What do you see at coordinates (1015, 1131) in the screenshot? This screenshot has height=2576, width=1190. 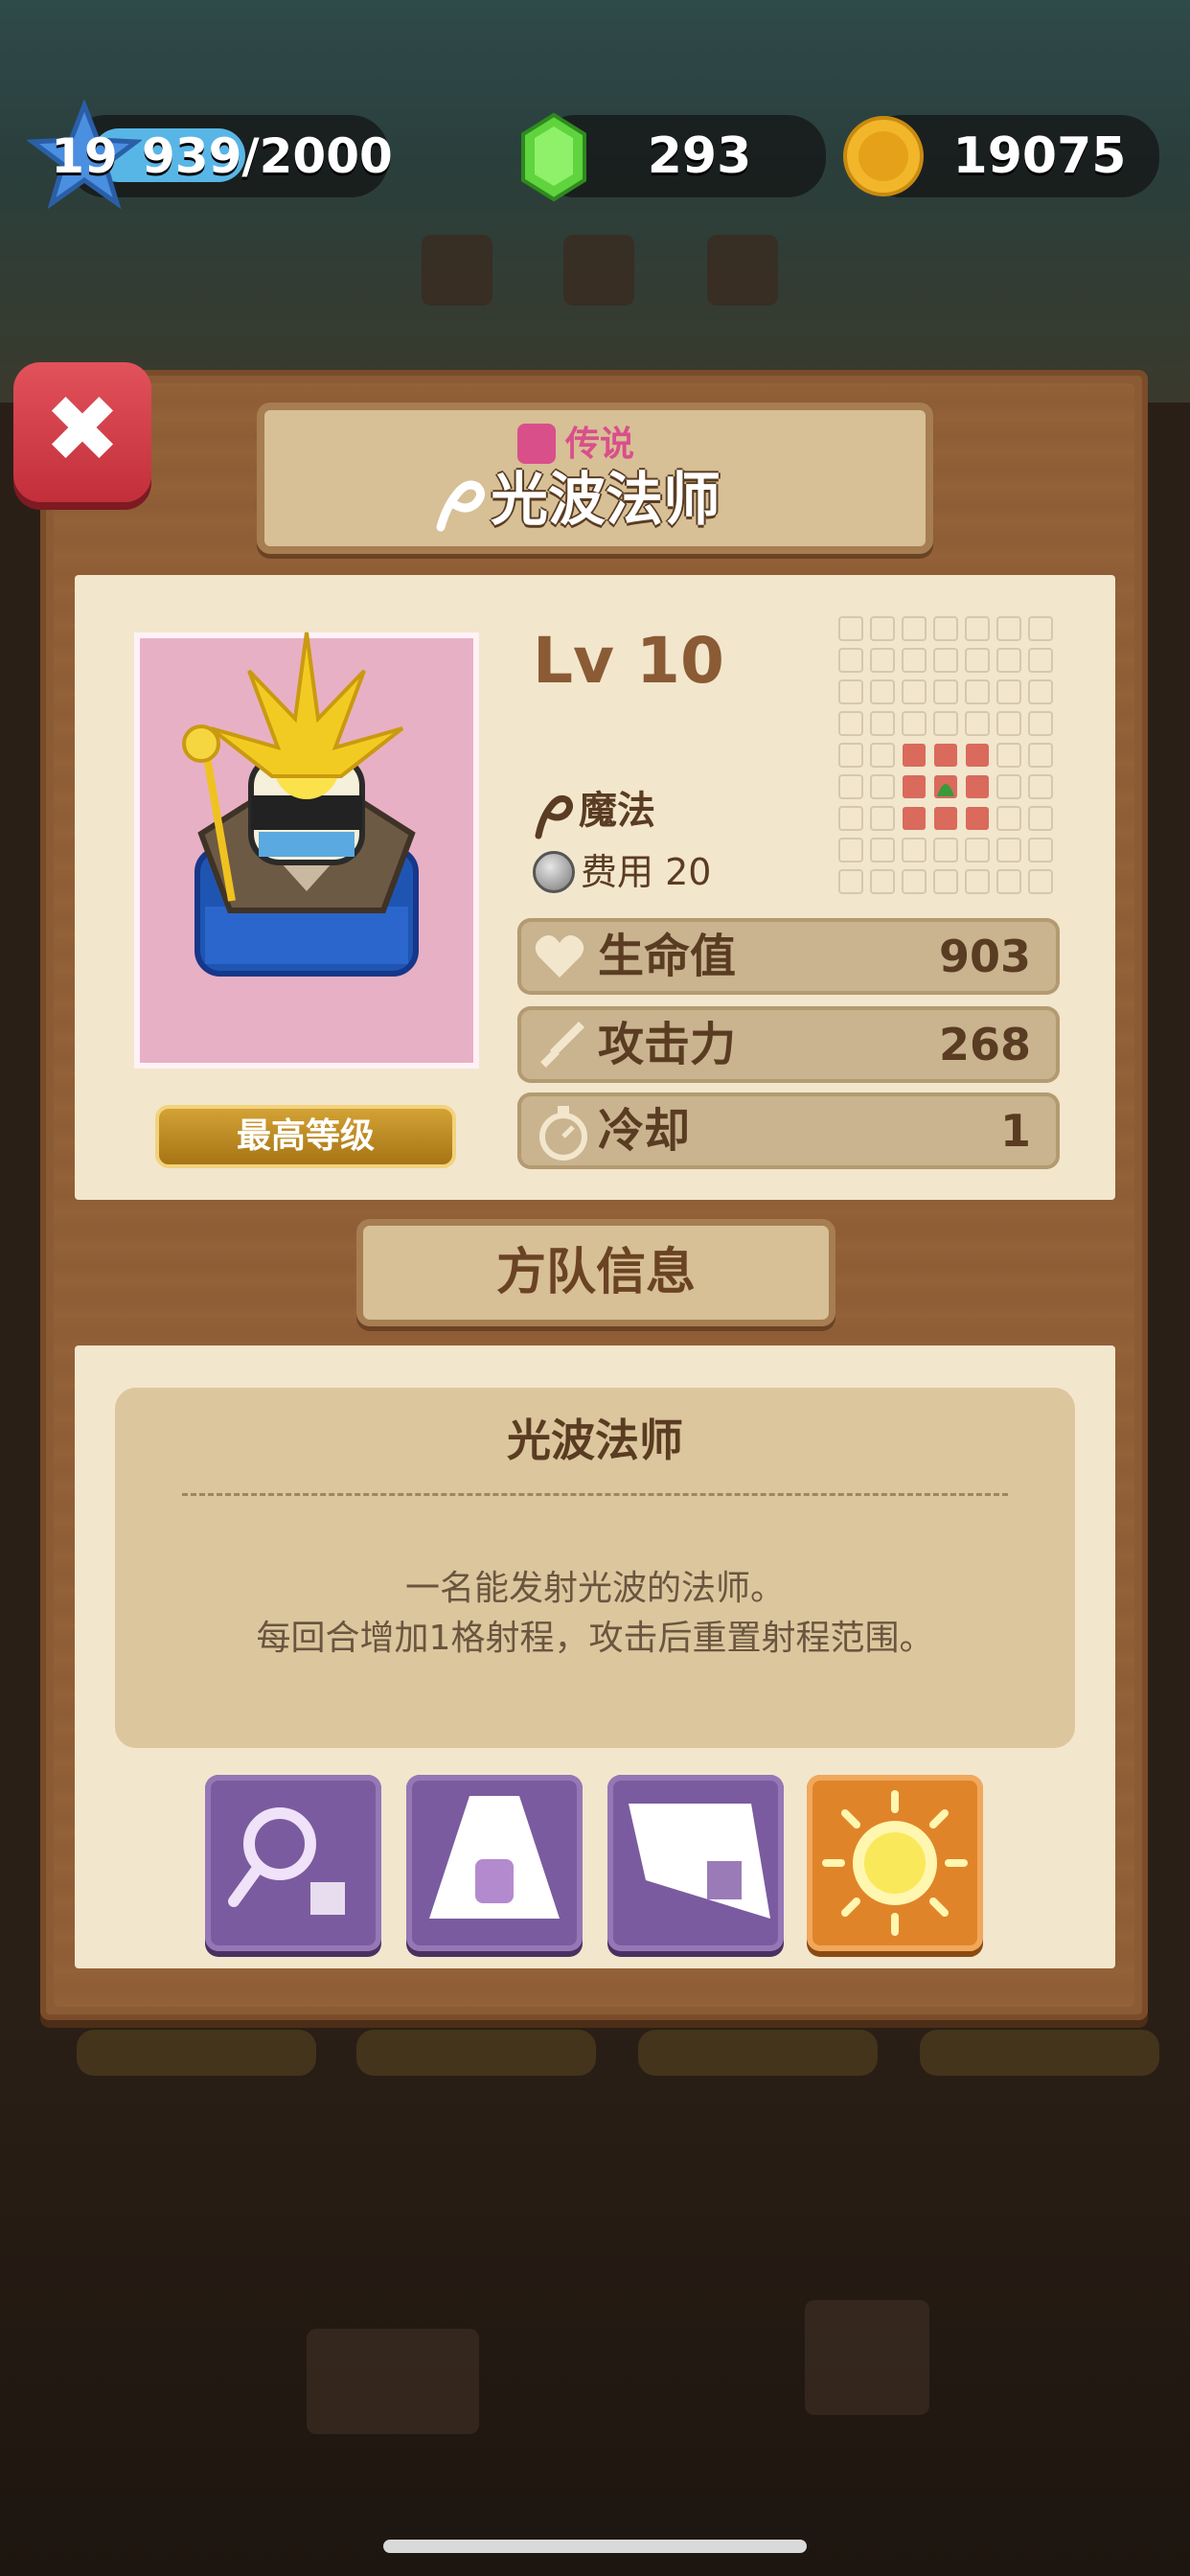 I see `stat-cooldown-value: 1` at bounding box center [1015, 1131].